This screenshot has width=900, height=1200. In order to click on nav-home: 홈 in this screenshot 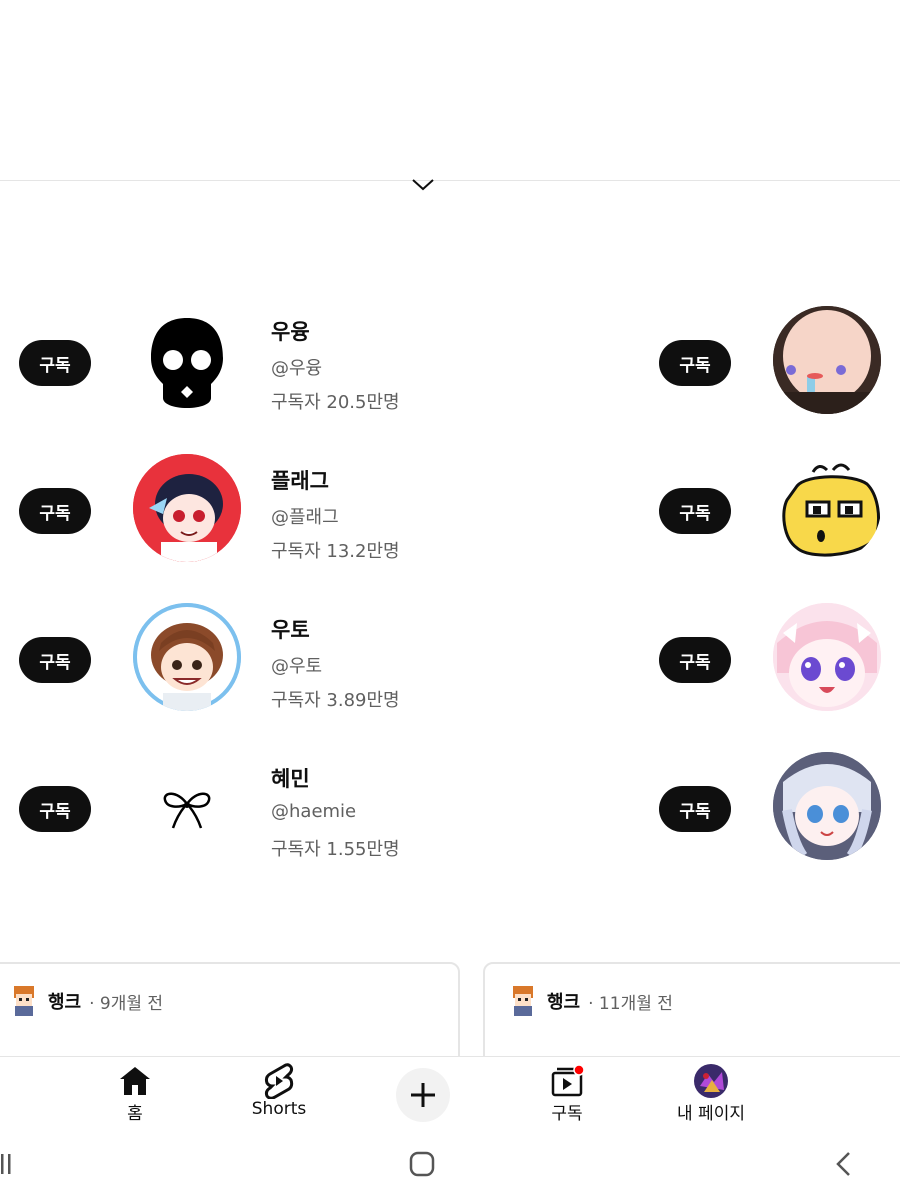, I will do `click(135, 1093)`.